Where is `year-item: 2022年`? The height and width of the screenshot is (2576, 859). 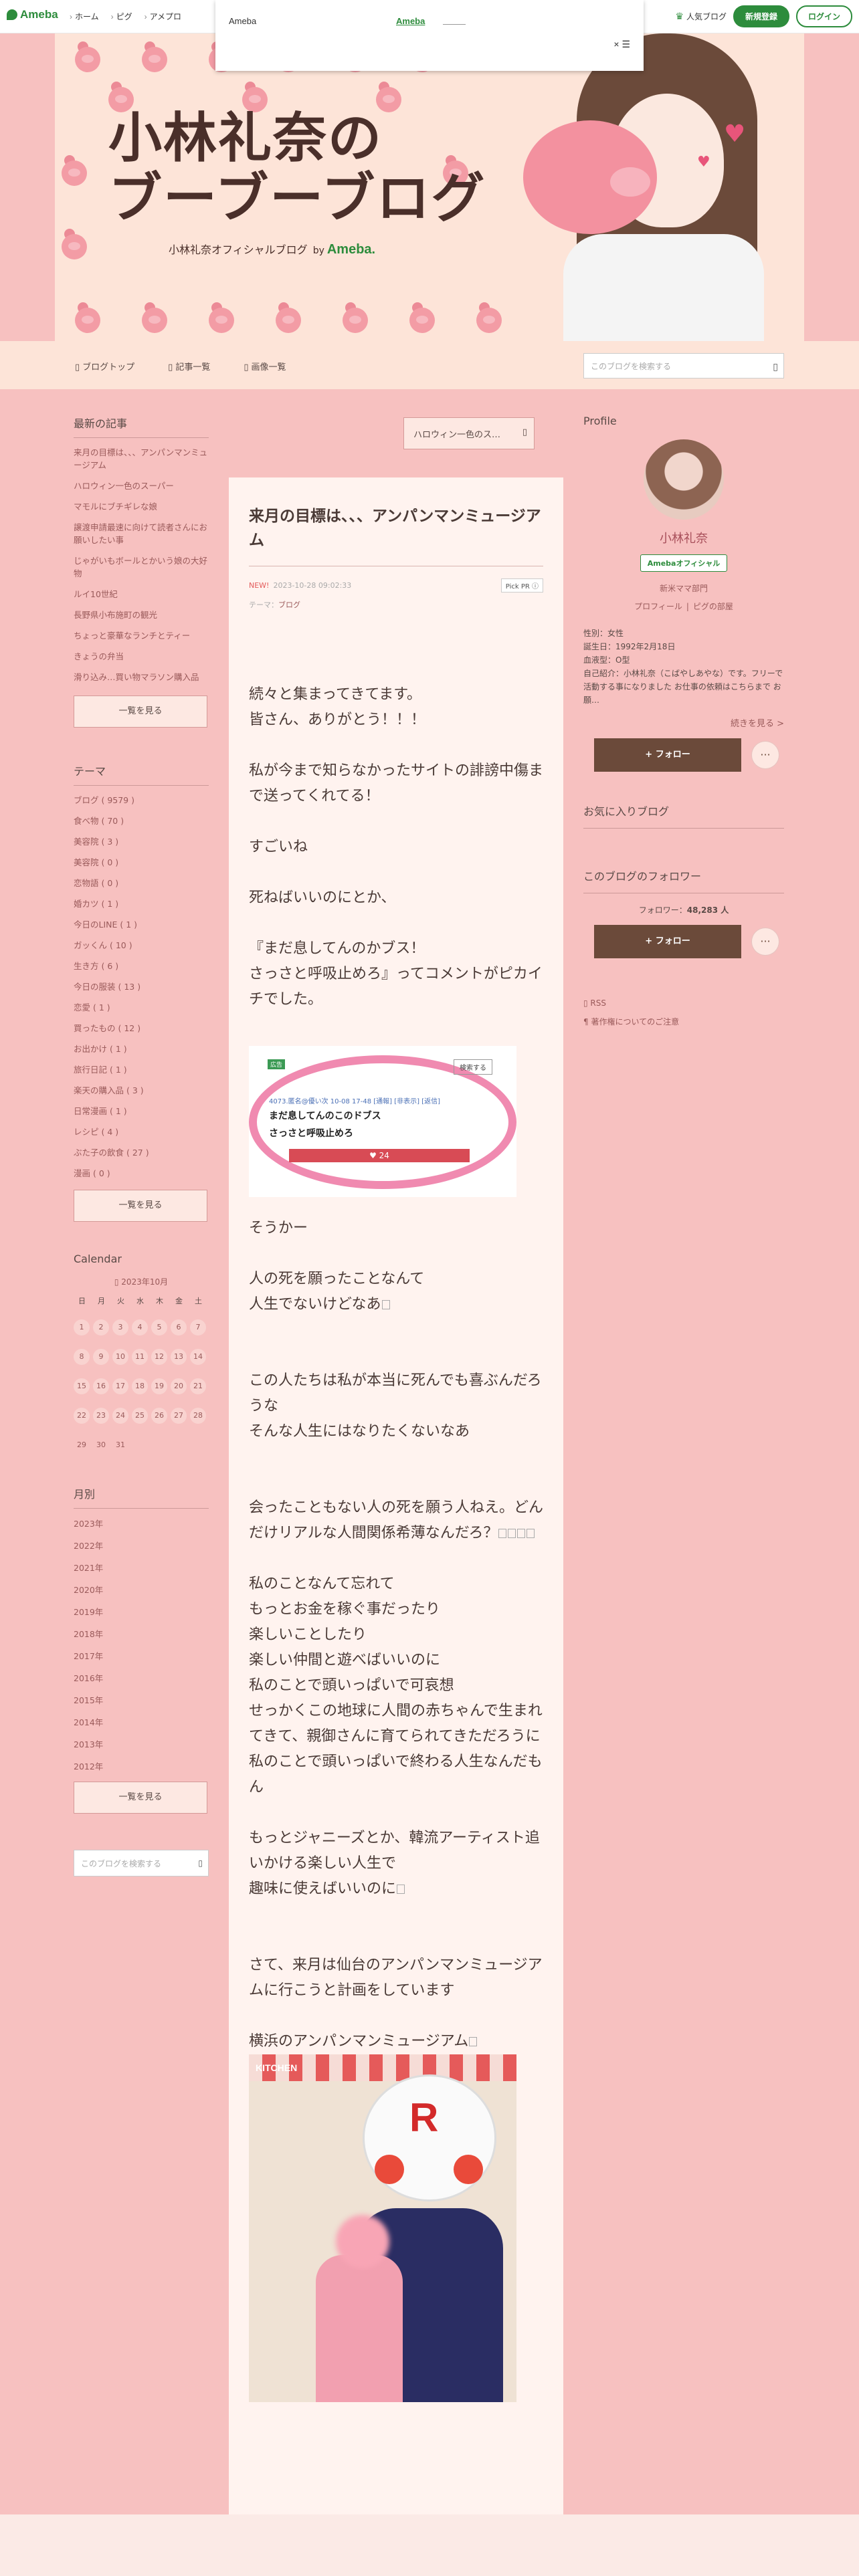 year-item: 2022年 is located at coordinates (141, 1545).